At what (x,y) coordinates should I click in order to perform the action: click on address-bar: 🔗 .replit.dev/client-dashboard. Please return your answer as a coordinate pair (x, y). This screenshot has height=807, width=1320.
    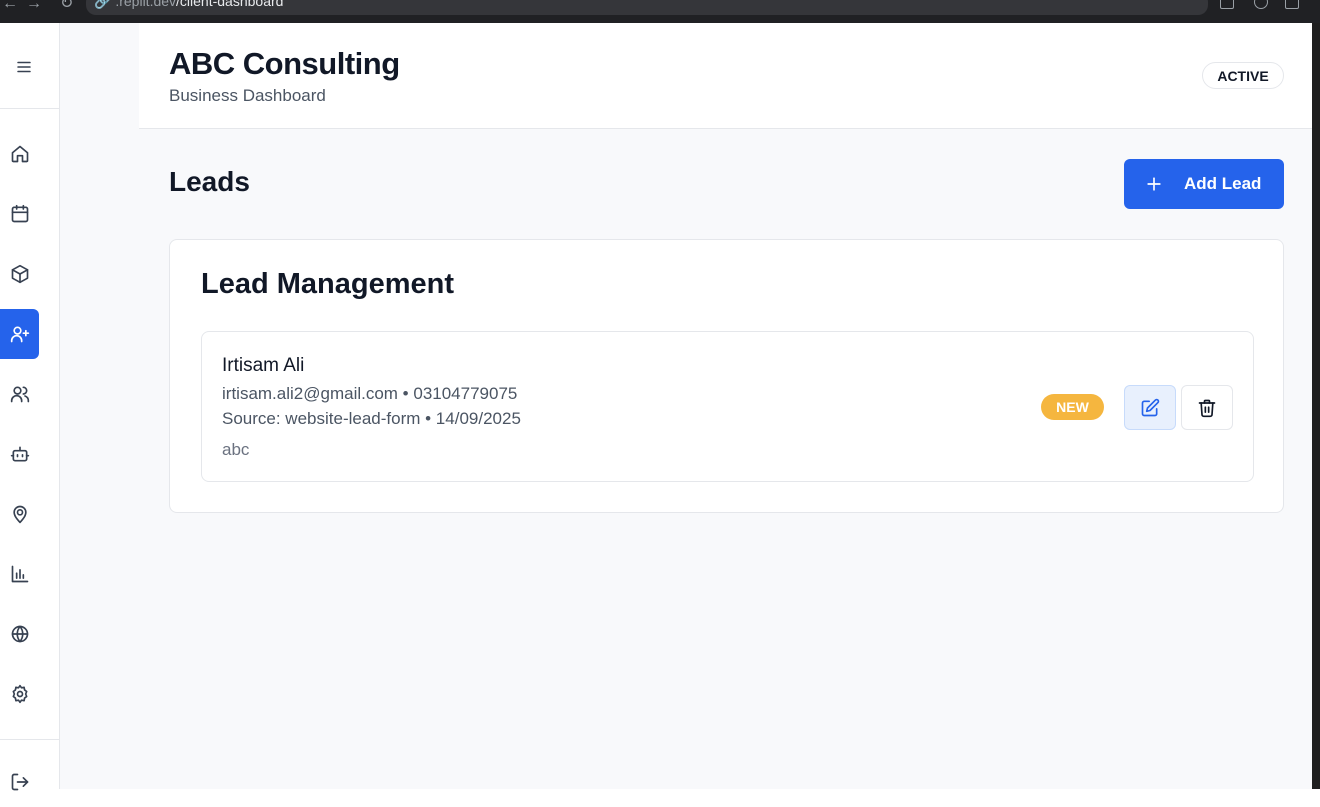
    Looking at the image, I should click on (647, 7).